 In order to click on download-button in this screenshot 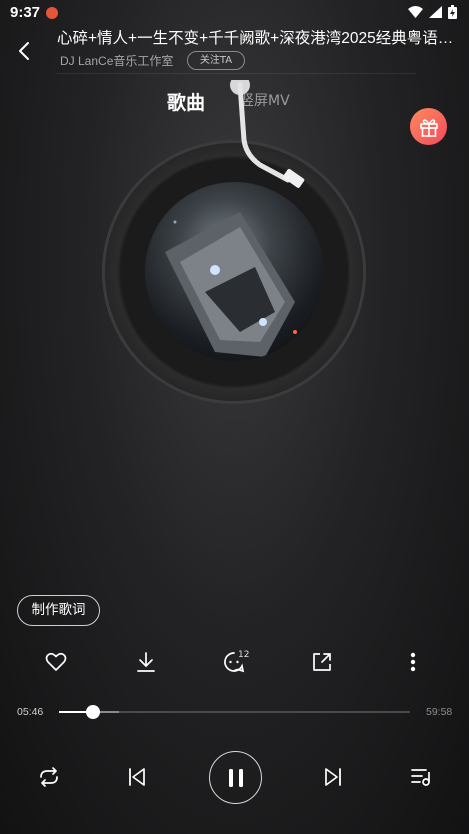, I will do `click(146, 662)`.